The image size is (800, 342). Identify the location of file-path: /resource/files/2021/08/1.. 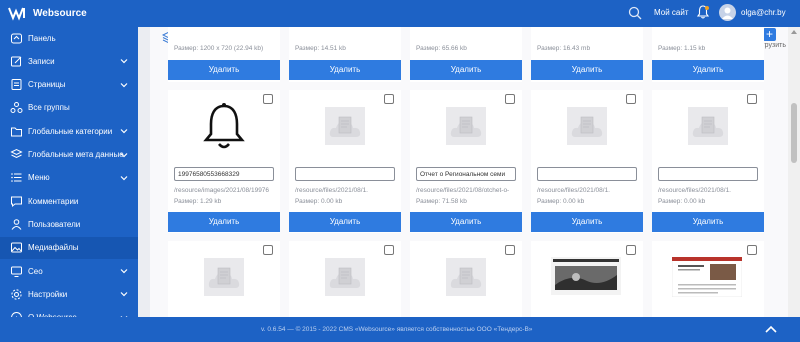
(331, 190).